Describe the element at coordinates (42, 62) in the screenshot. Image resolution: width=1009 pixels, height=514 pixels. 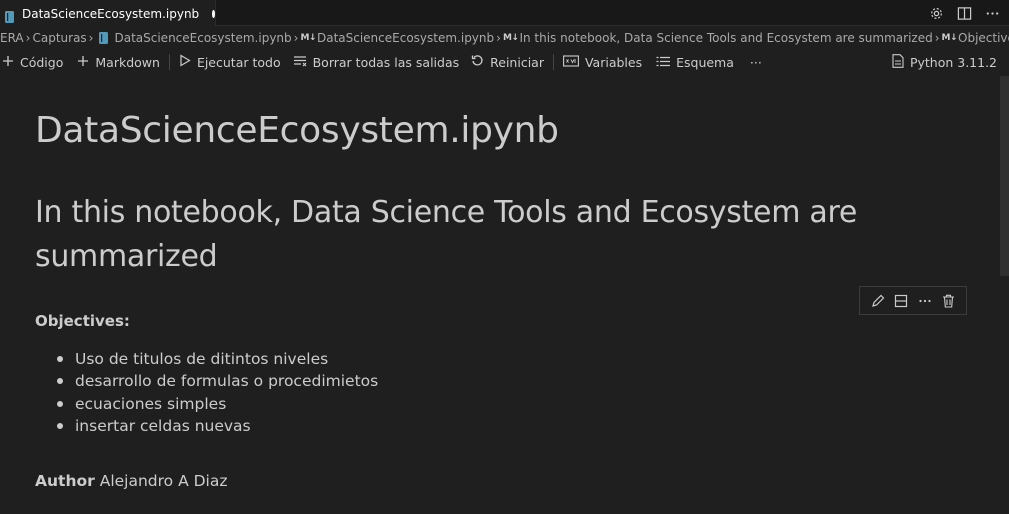
I see `add-code-label: Código` at that location.